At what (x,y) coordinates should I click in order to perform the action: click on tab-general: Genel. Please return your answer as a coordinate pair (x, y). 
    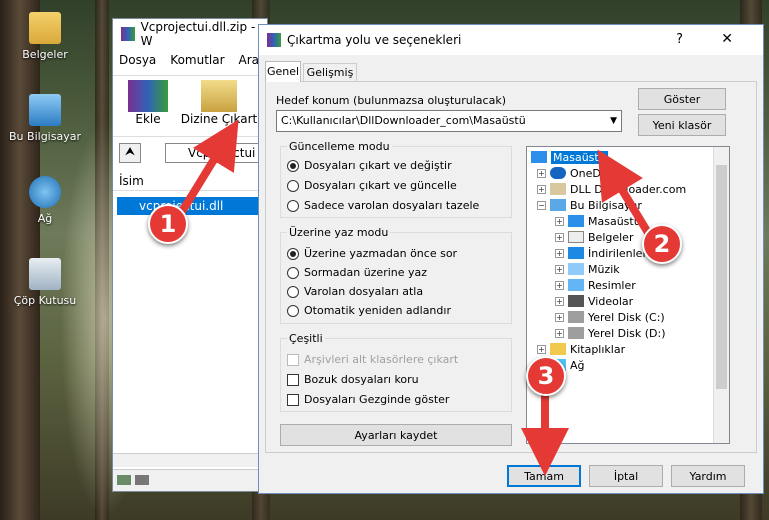
    Looking at the image, I should click on (283, 71).